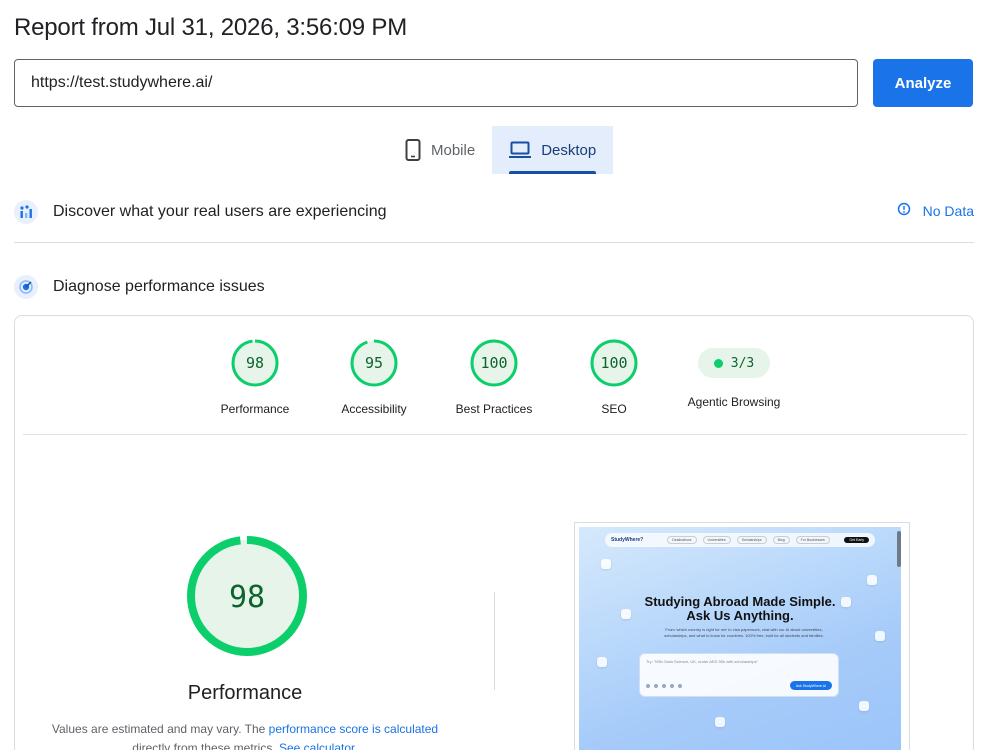 The width and height of the screenshot is (1000, 750). Describe the element at coordinates (26, 212) in the screenshot. I see `users-chart-icon` at that location.